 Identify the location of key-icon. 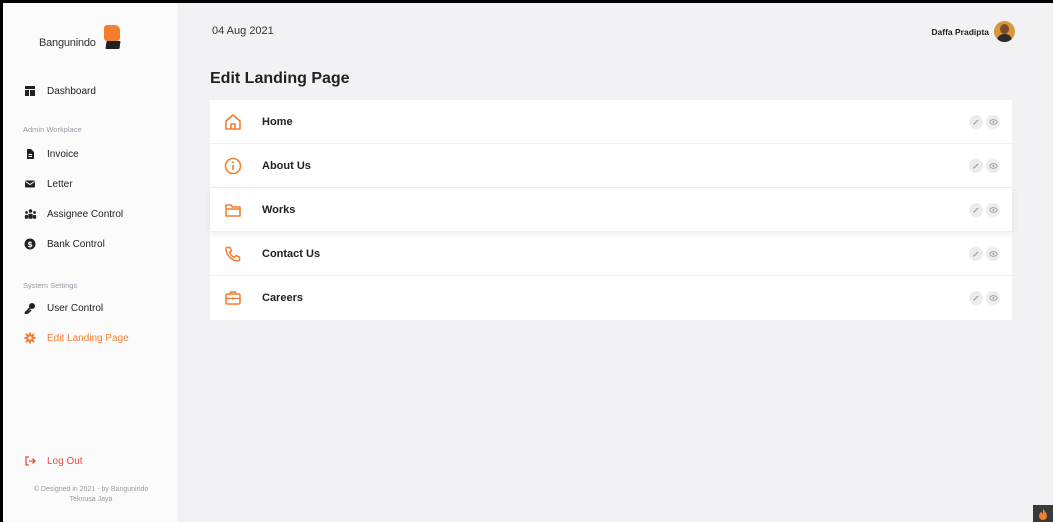
(30, 308).